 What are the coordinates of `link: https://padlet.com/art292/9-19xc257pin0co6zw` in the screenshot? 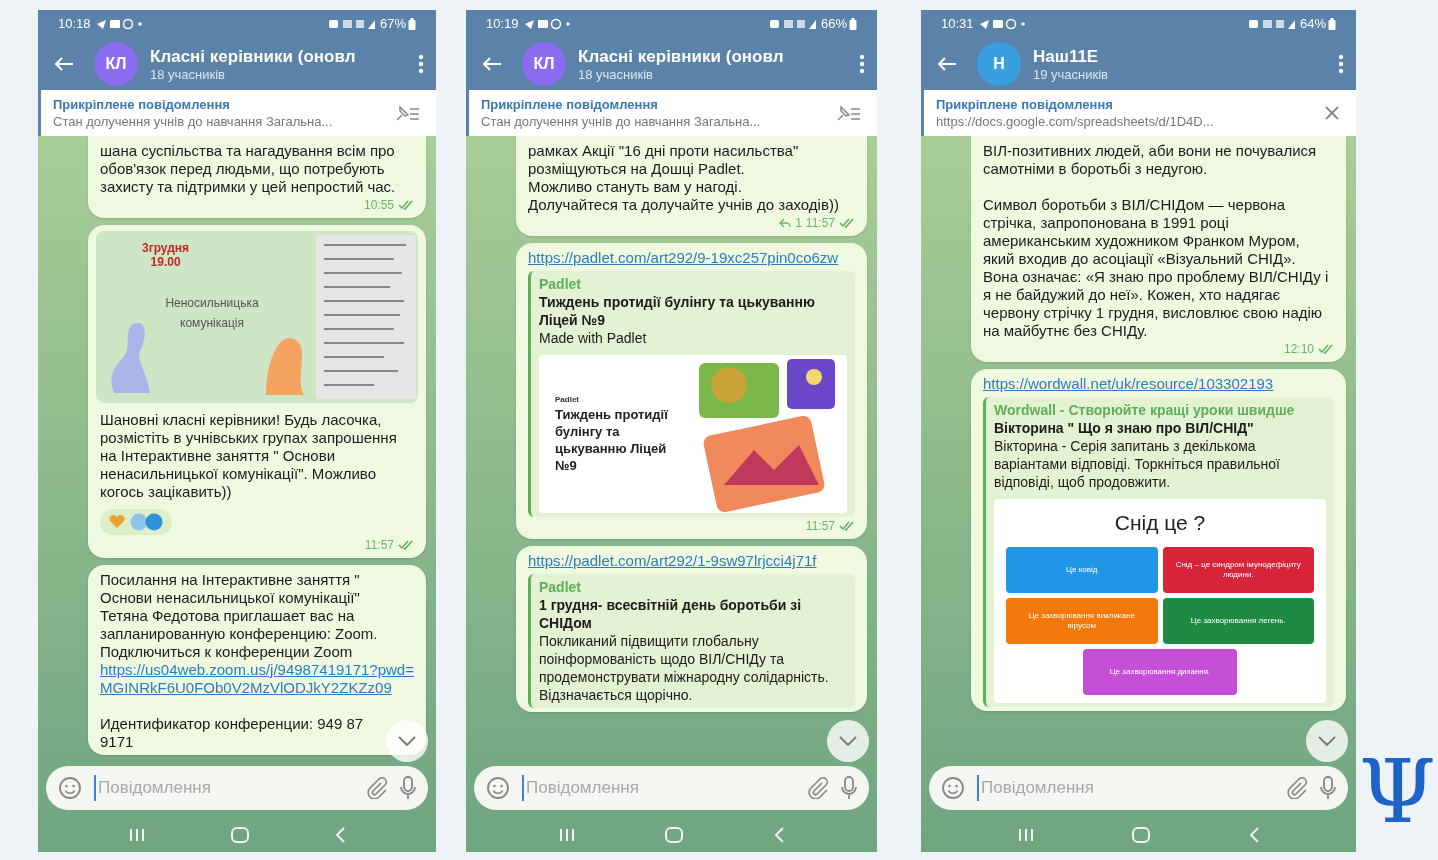 It's located at (691, 258).